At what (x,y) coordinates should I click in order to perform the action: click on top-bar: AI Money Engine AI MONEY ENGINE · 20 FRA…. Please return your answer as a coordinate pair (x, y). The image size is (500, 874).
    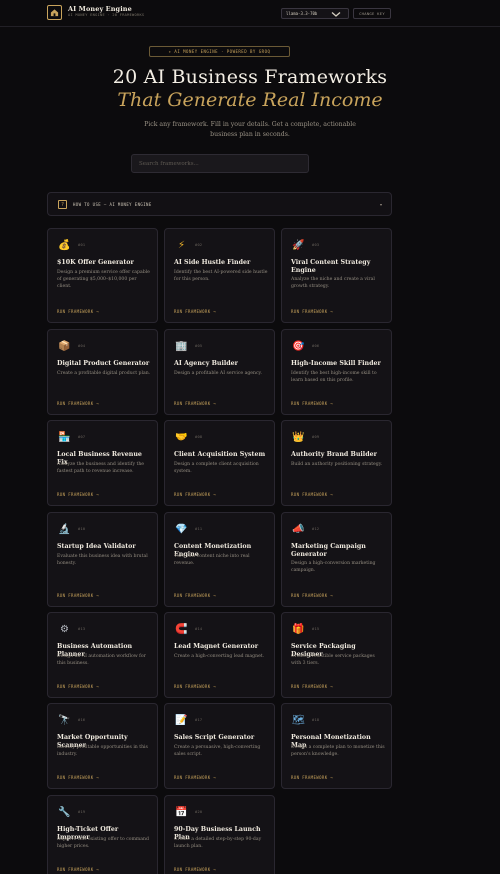
    Looking at the image, I should click on (250, 13).